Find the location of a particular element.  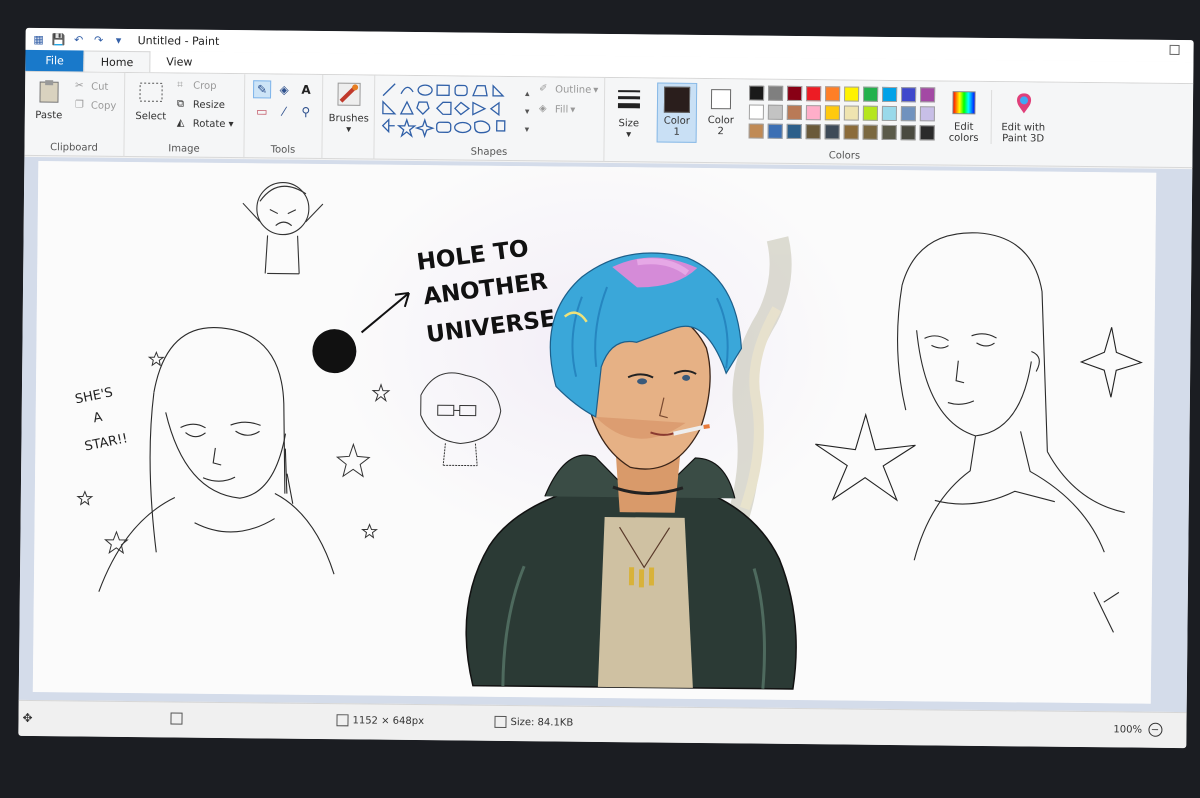

brushes-group: Brushes ▾ is located at coordinates (349, 117).